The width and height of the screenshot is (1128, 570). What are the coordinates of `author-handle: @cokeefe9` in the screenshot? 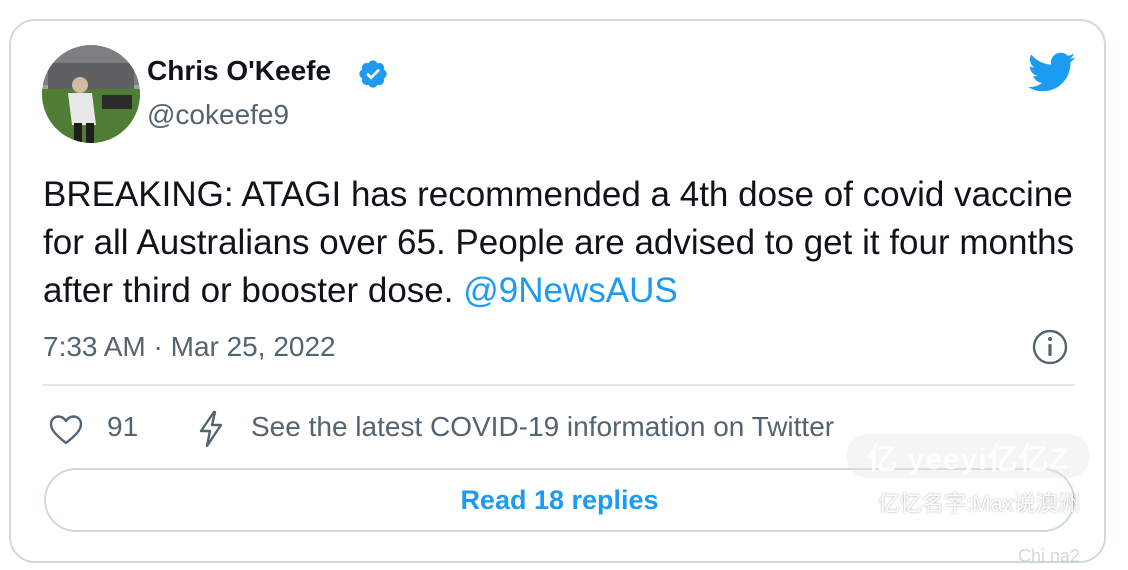 It's located at (218, 115).